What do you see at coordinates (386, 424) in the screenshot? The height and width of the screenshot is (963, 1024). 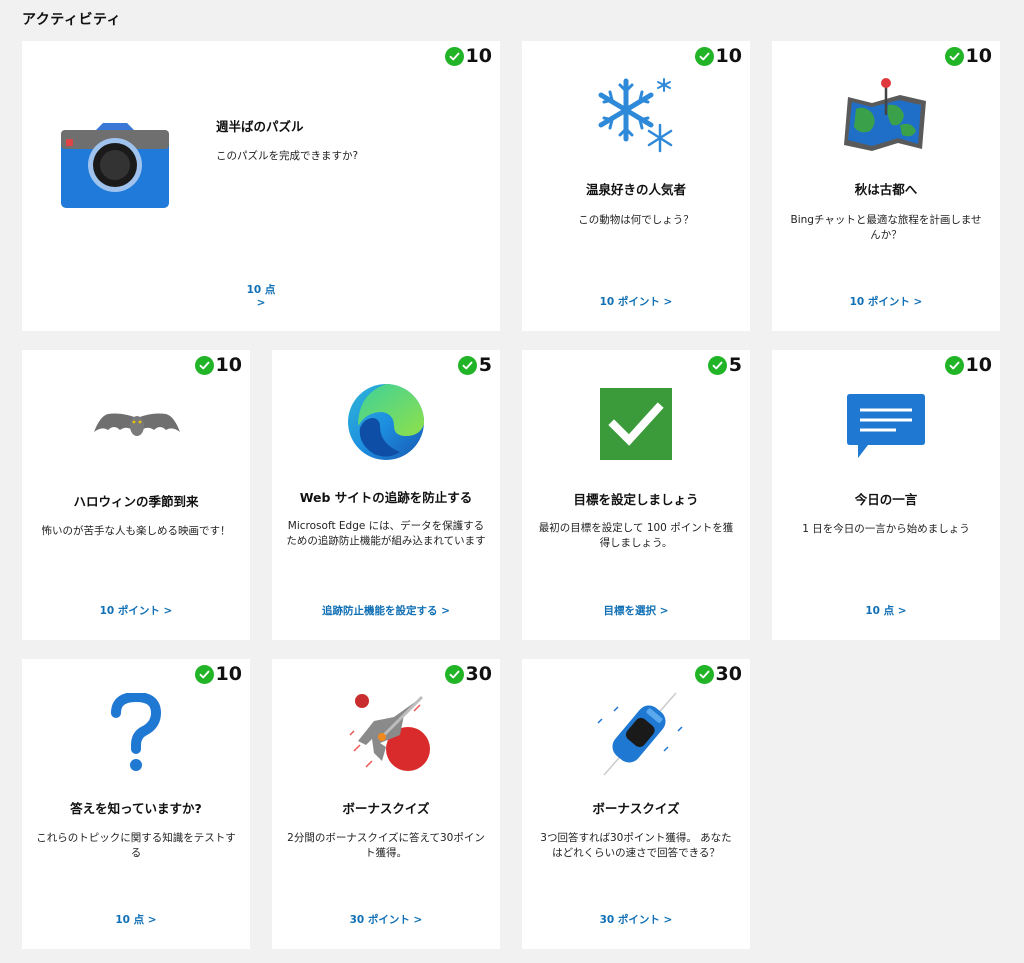 I see `edge-logo-icon` at bounding box center [386, 424].